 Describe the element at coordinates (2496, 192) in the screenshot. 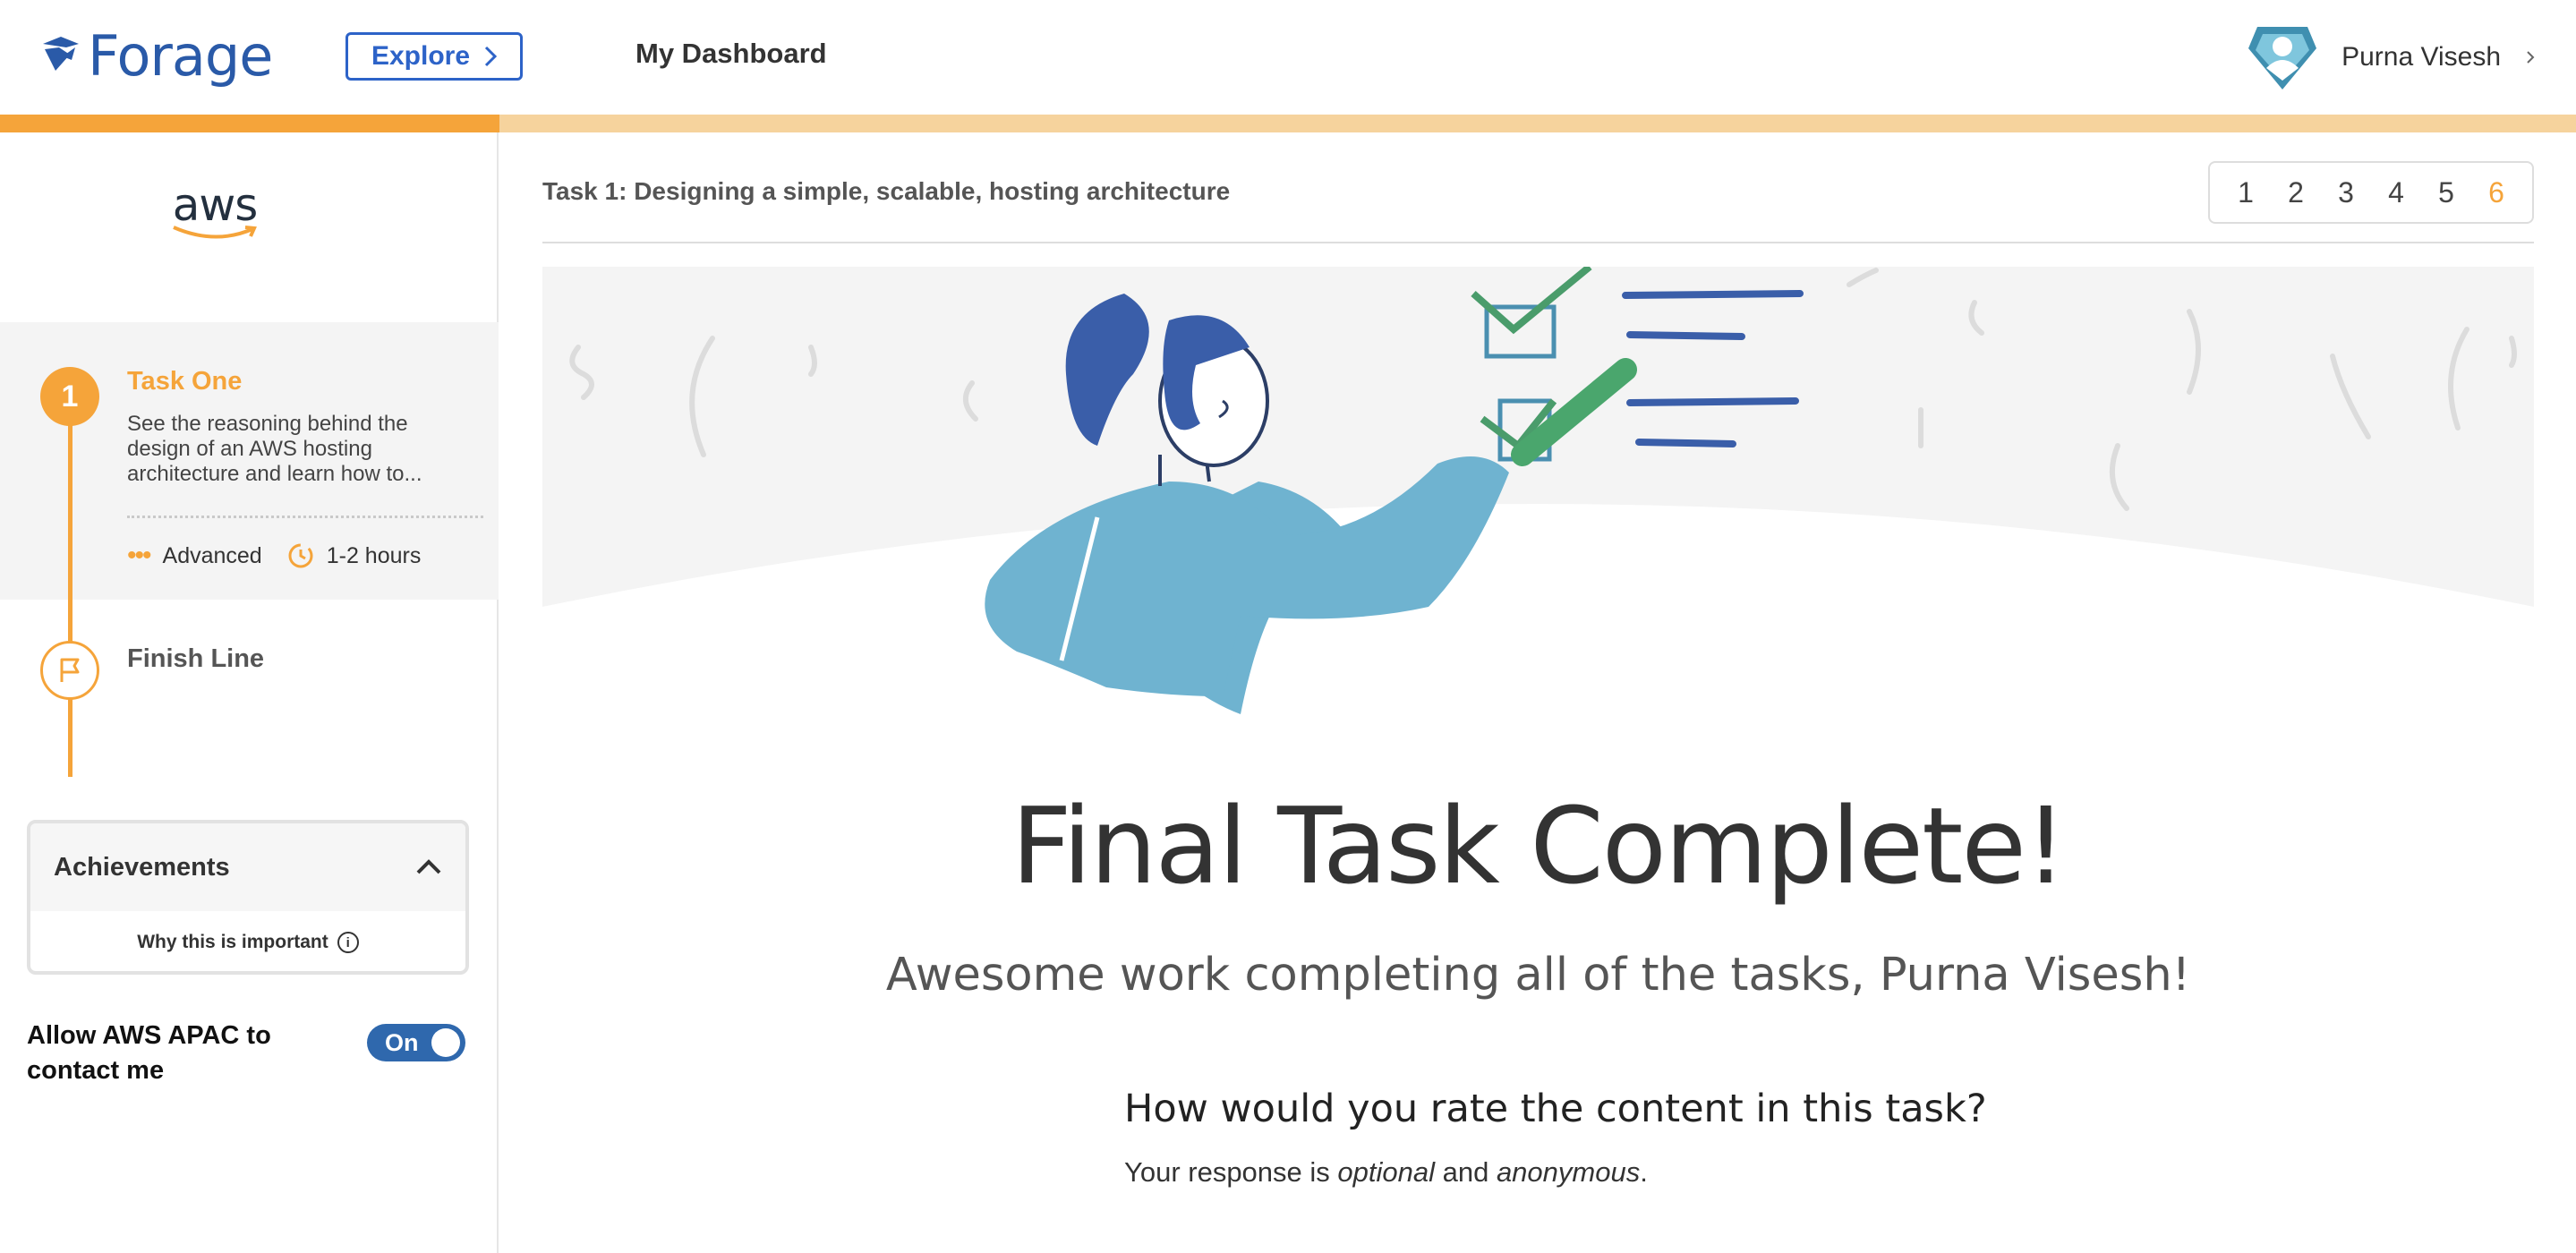

I see `page-link-6: 6` at that location.